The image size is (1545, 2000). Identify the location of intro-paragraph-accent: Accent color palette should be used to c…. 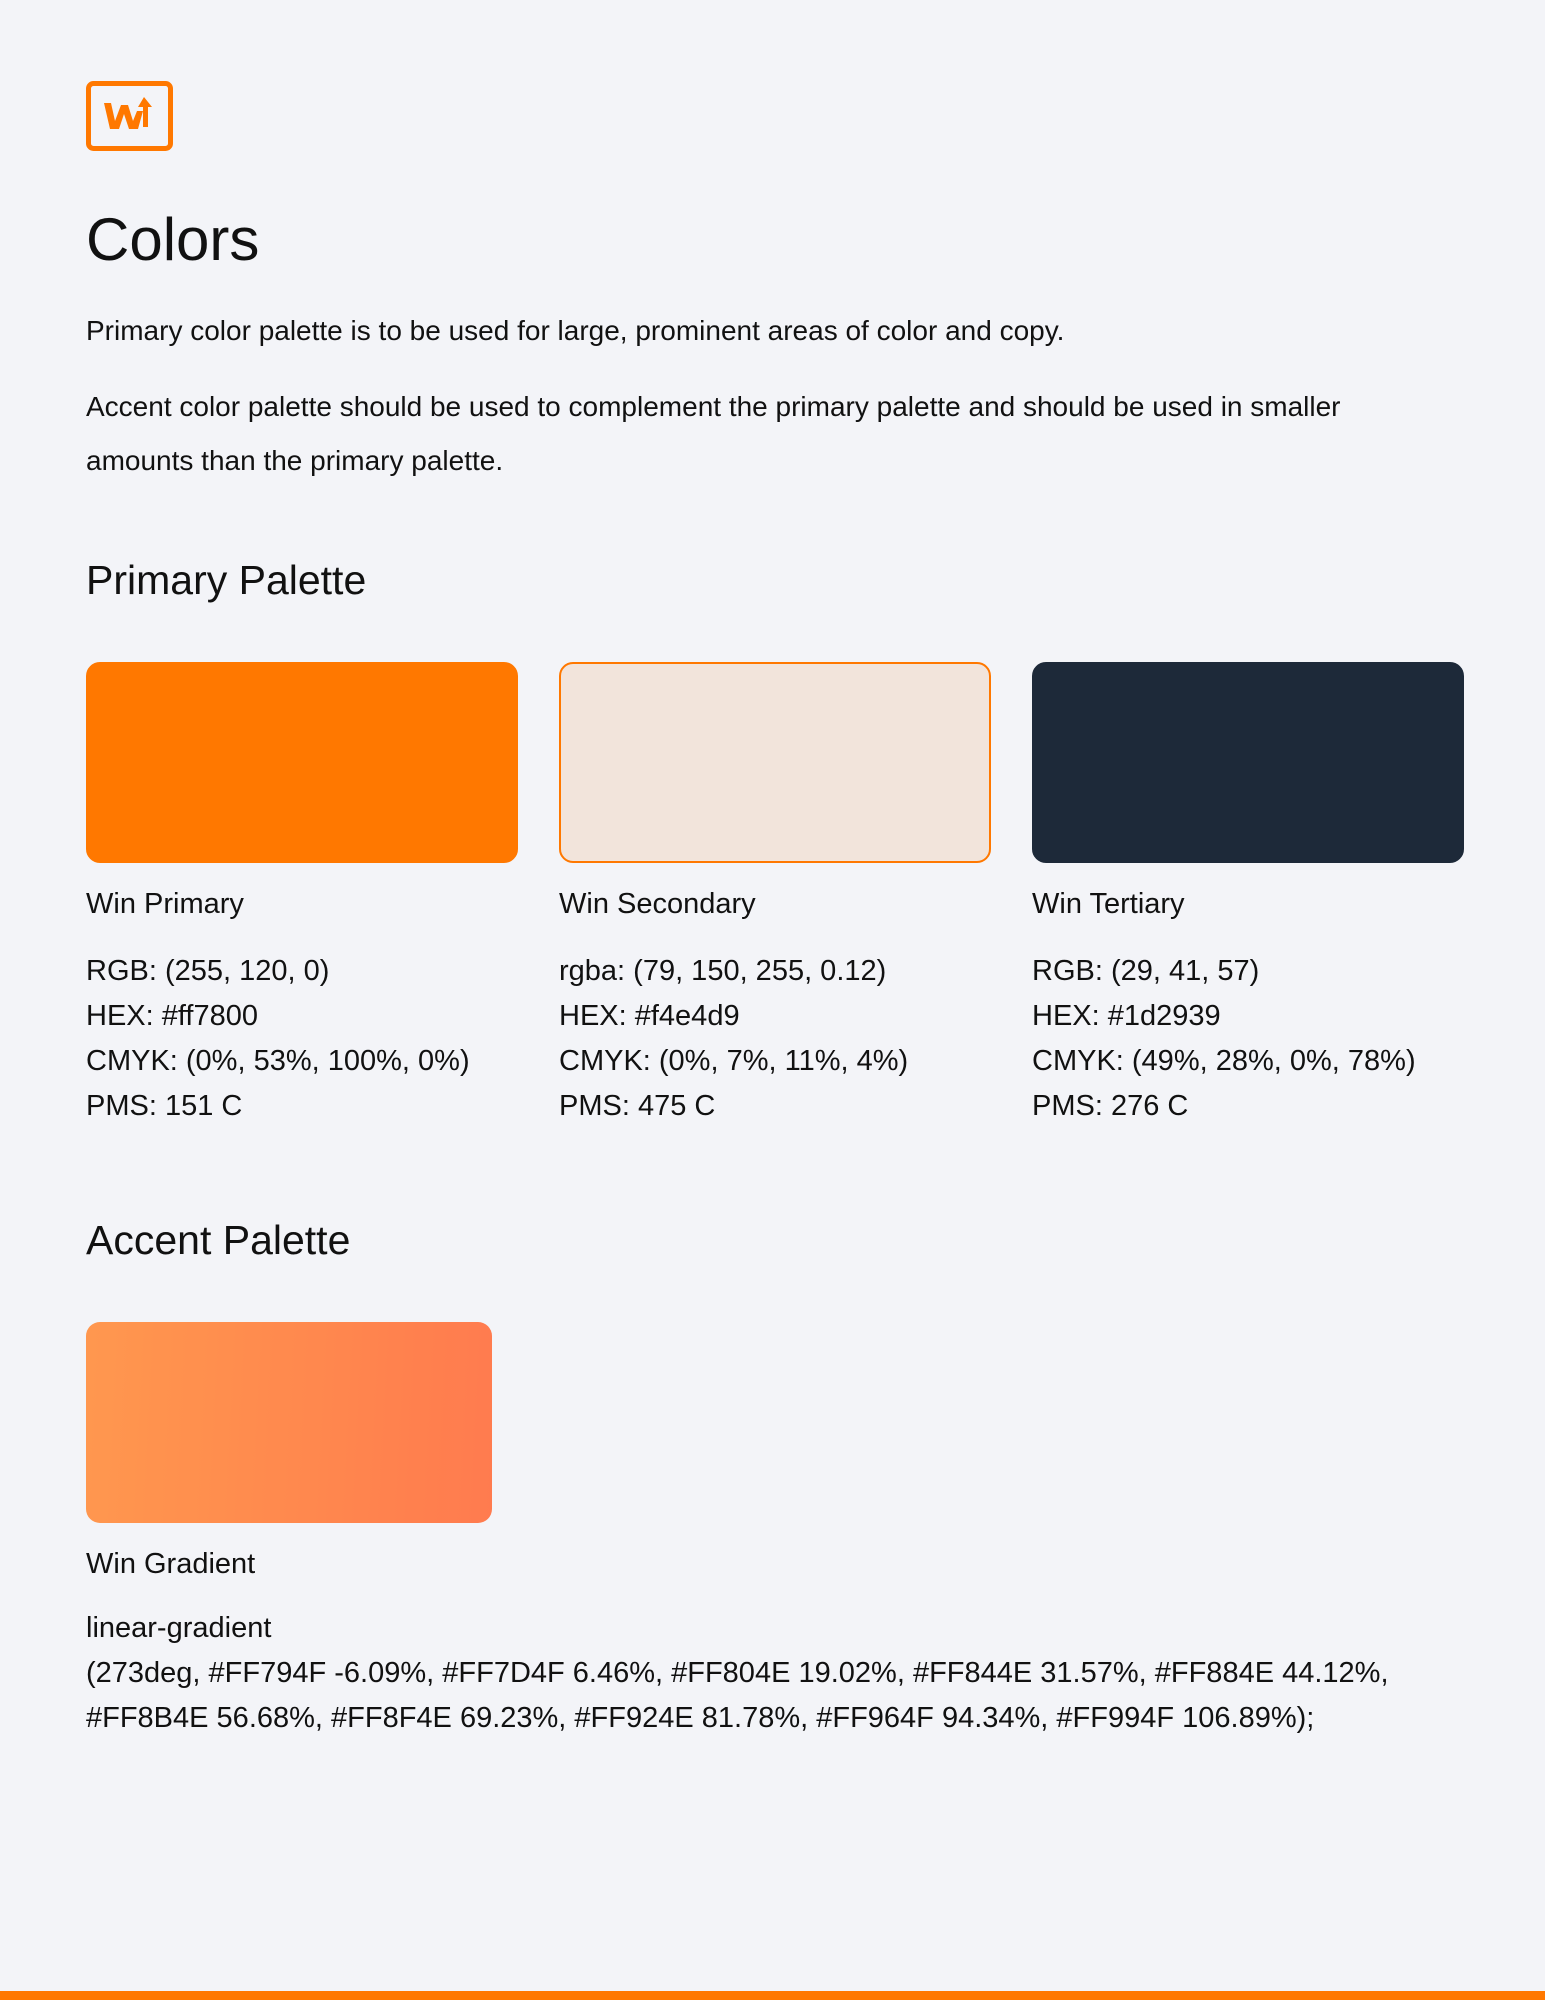
(713, 433).